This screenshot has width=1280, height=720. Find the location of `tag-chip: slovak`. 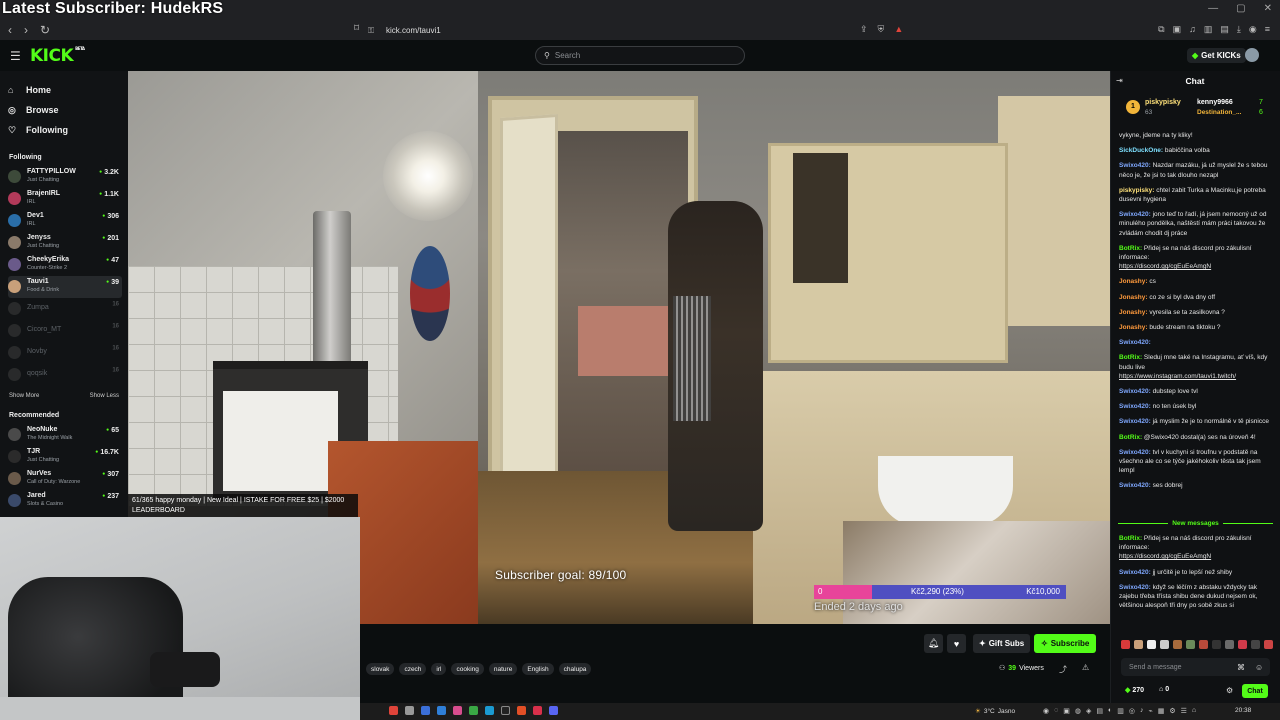

tag-chip: slovak is located at coordinates (380, 669).